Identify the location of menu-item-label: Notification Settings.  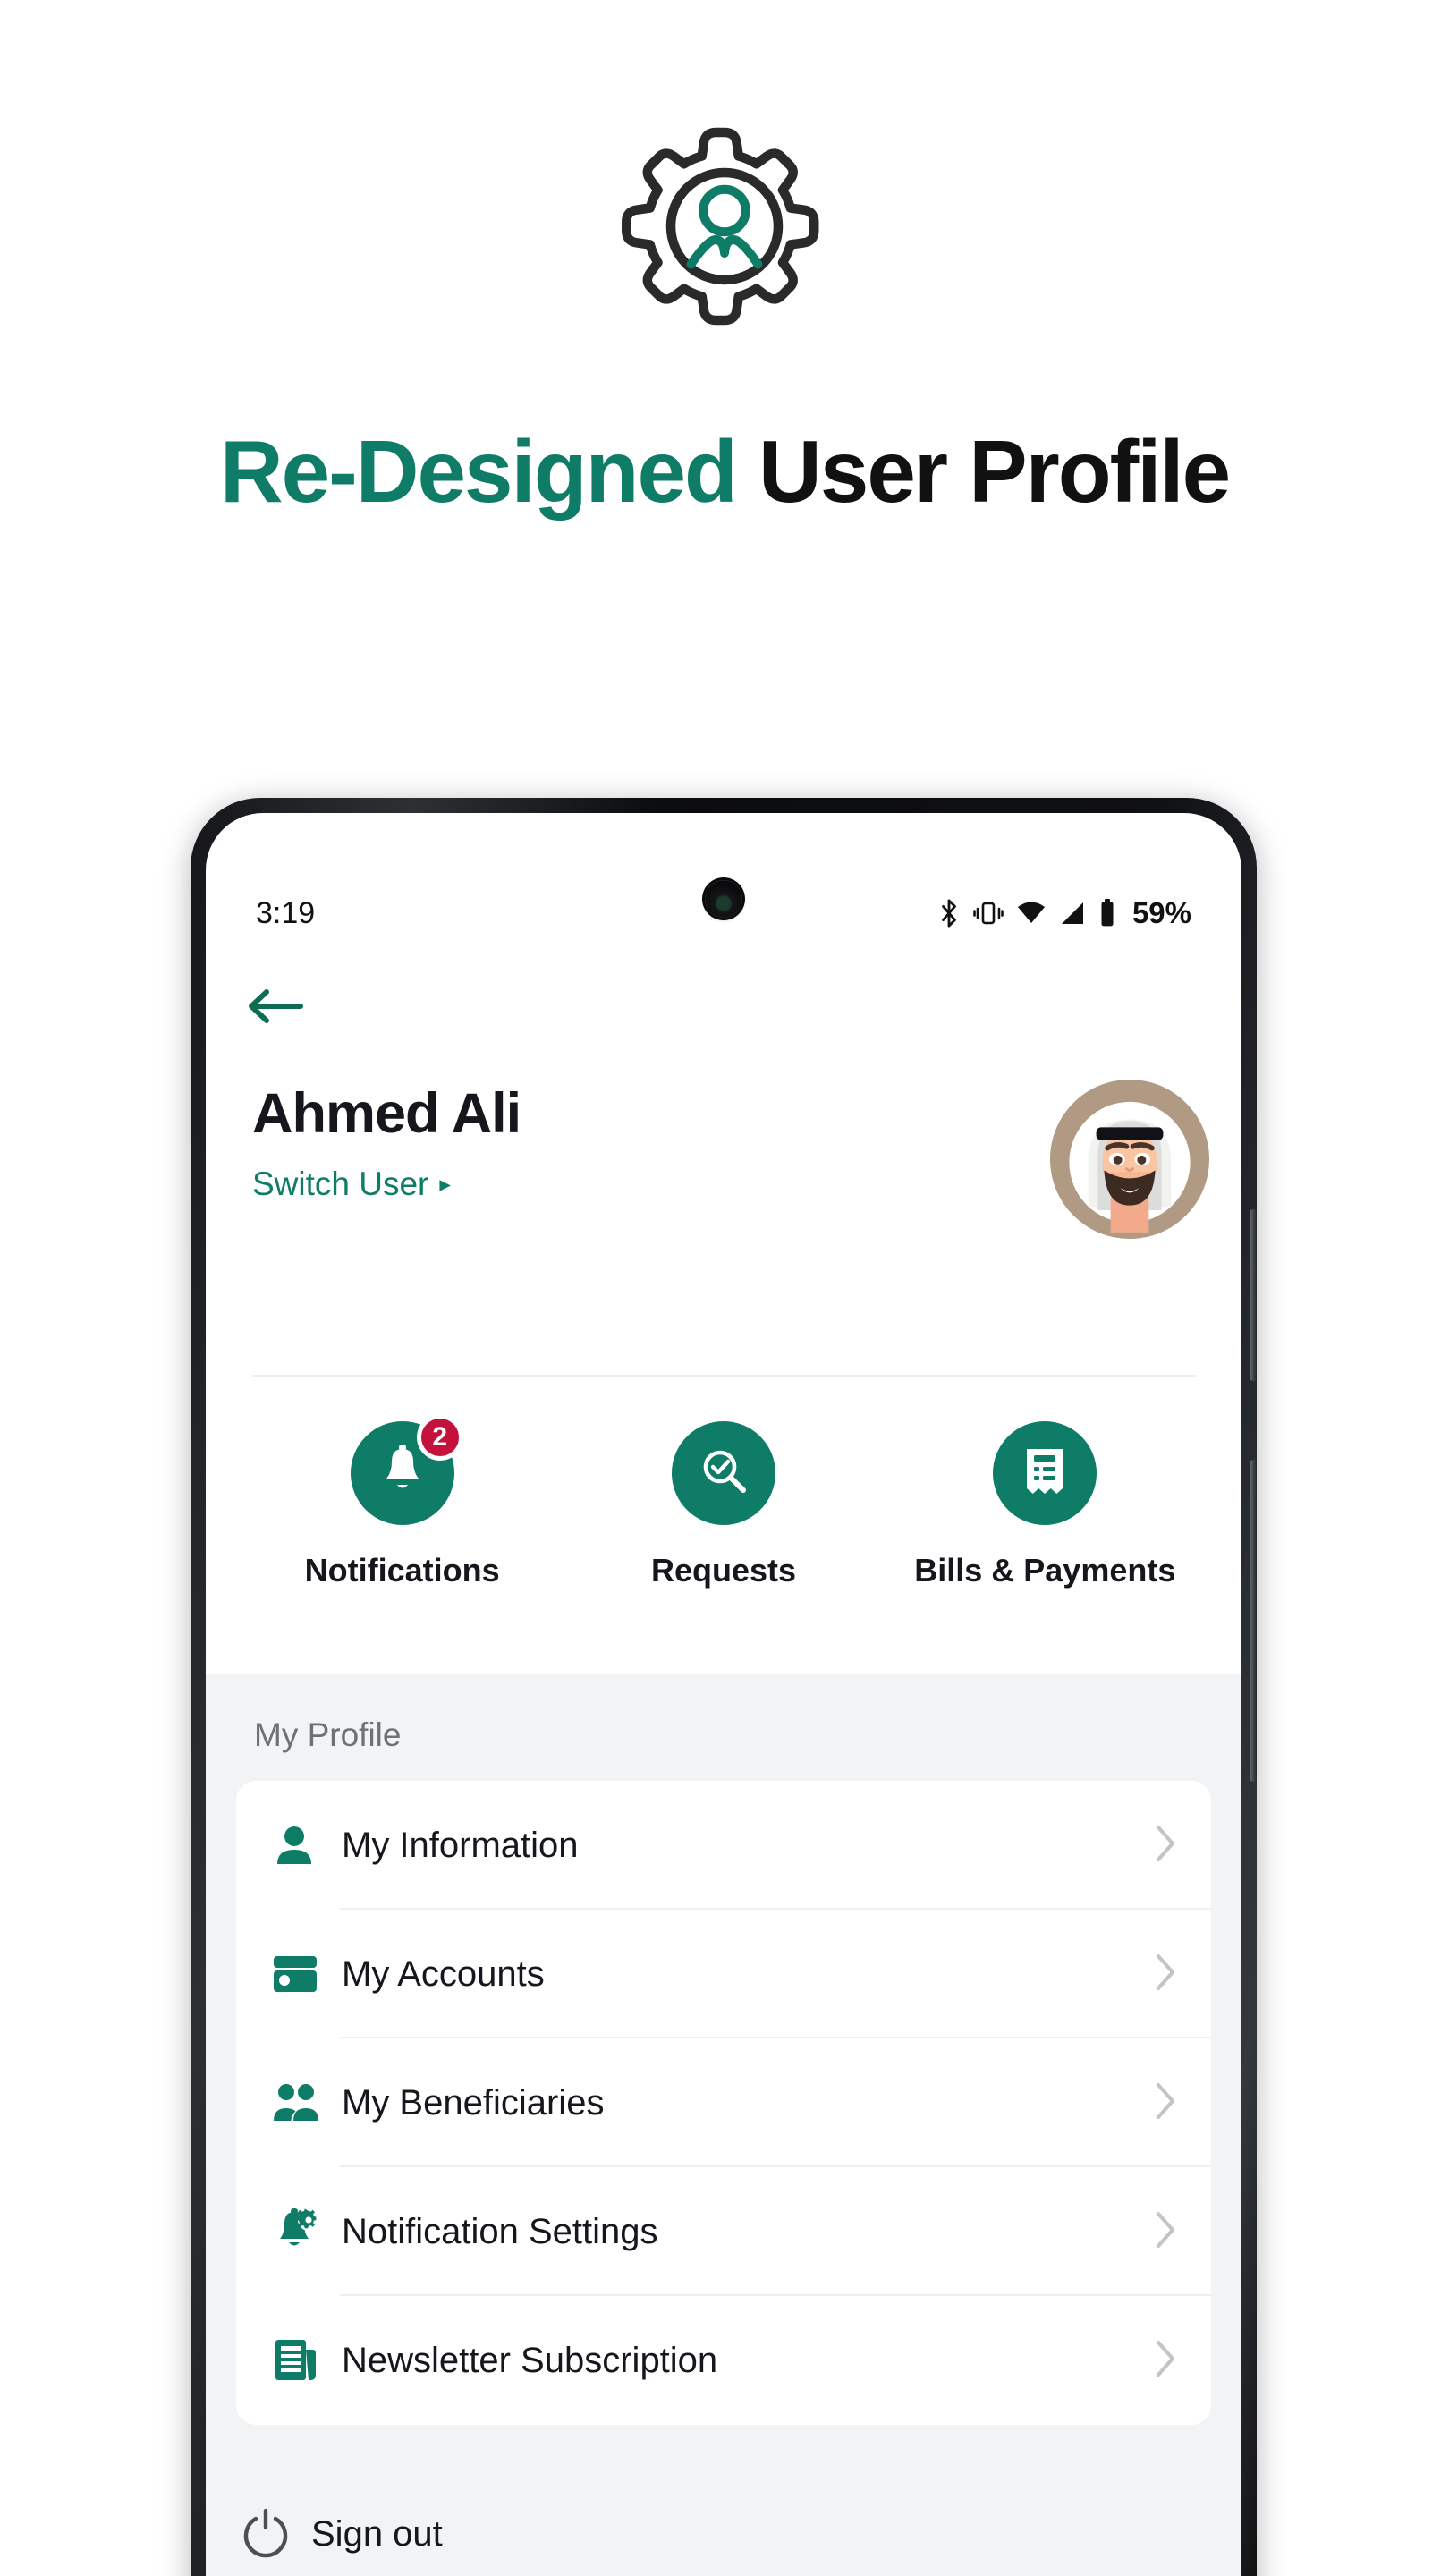
(500, 2231).